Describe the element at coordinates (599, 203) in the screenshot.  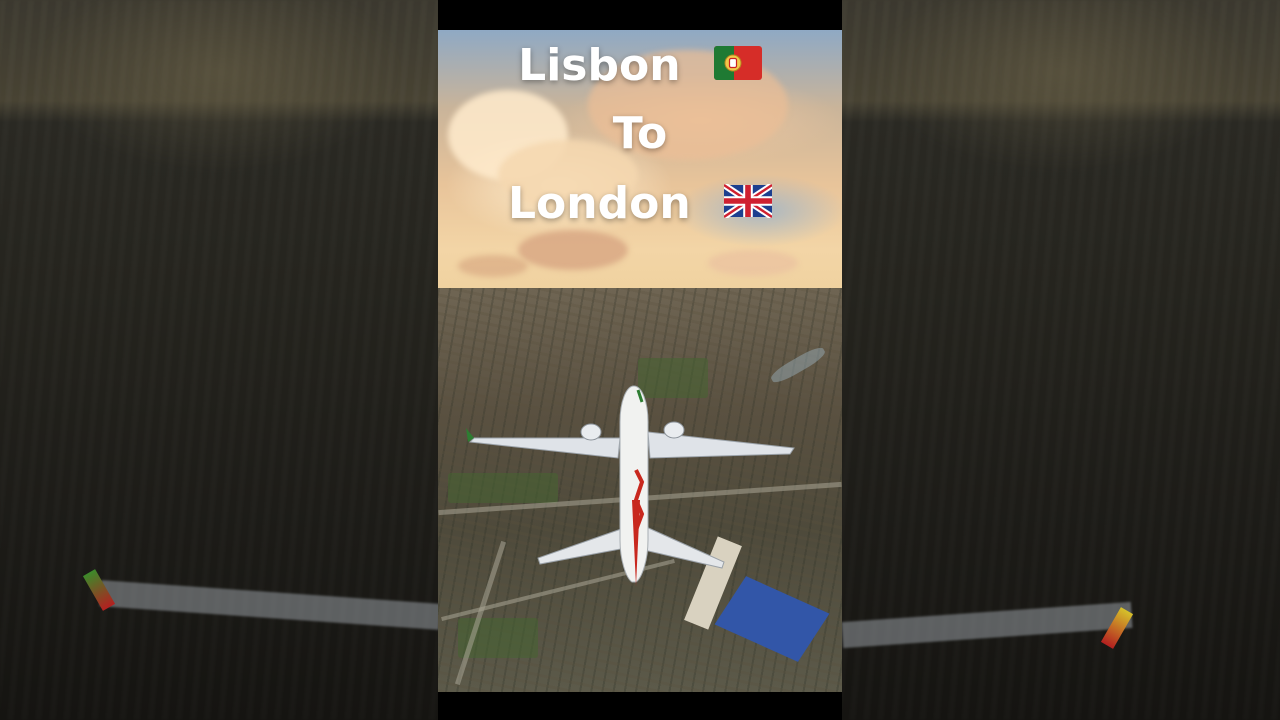
I see `destination-city: London` at that location.